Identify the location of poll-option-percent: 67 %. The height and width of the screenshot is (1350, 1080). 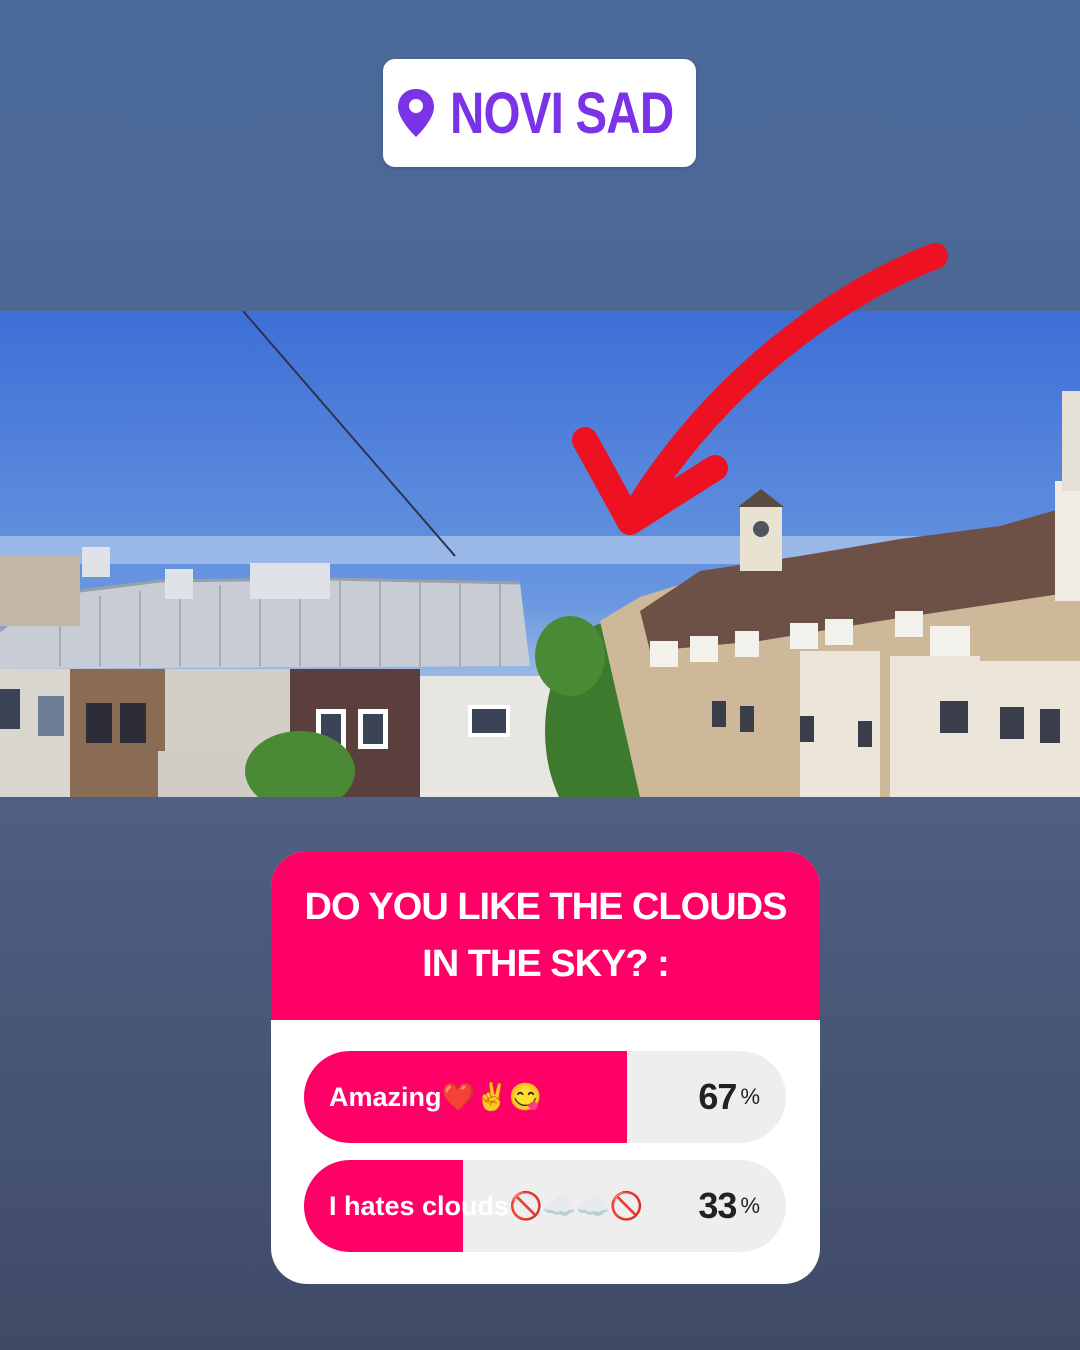
(729, 1097).